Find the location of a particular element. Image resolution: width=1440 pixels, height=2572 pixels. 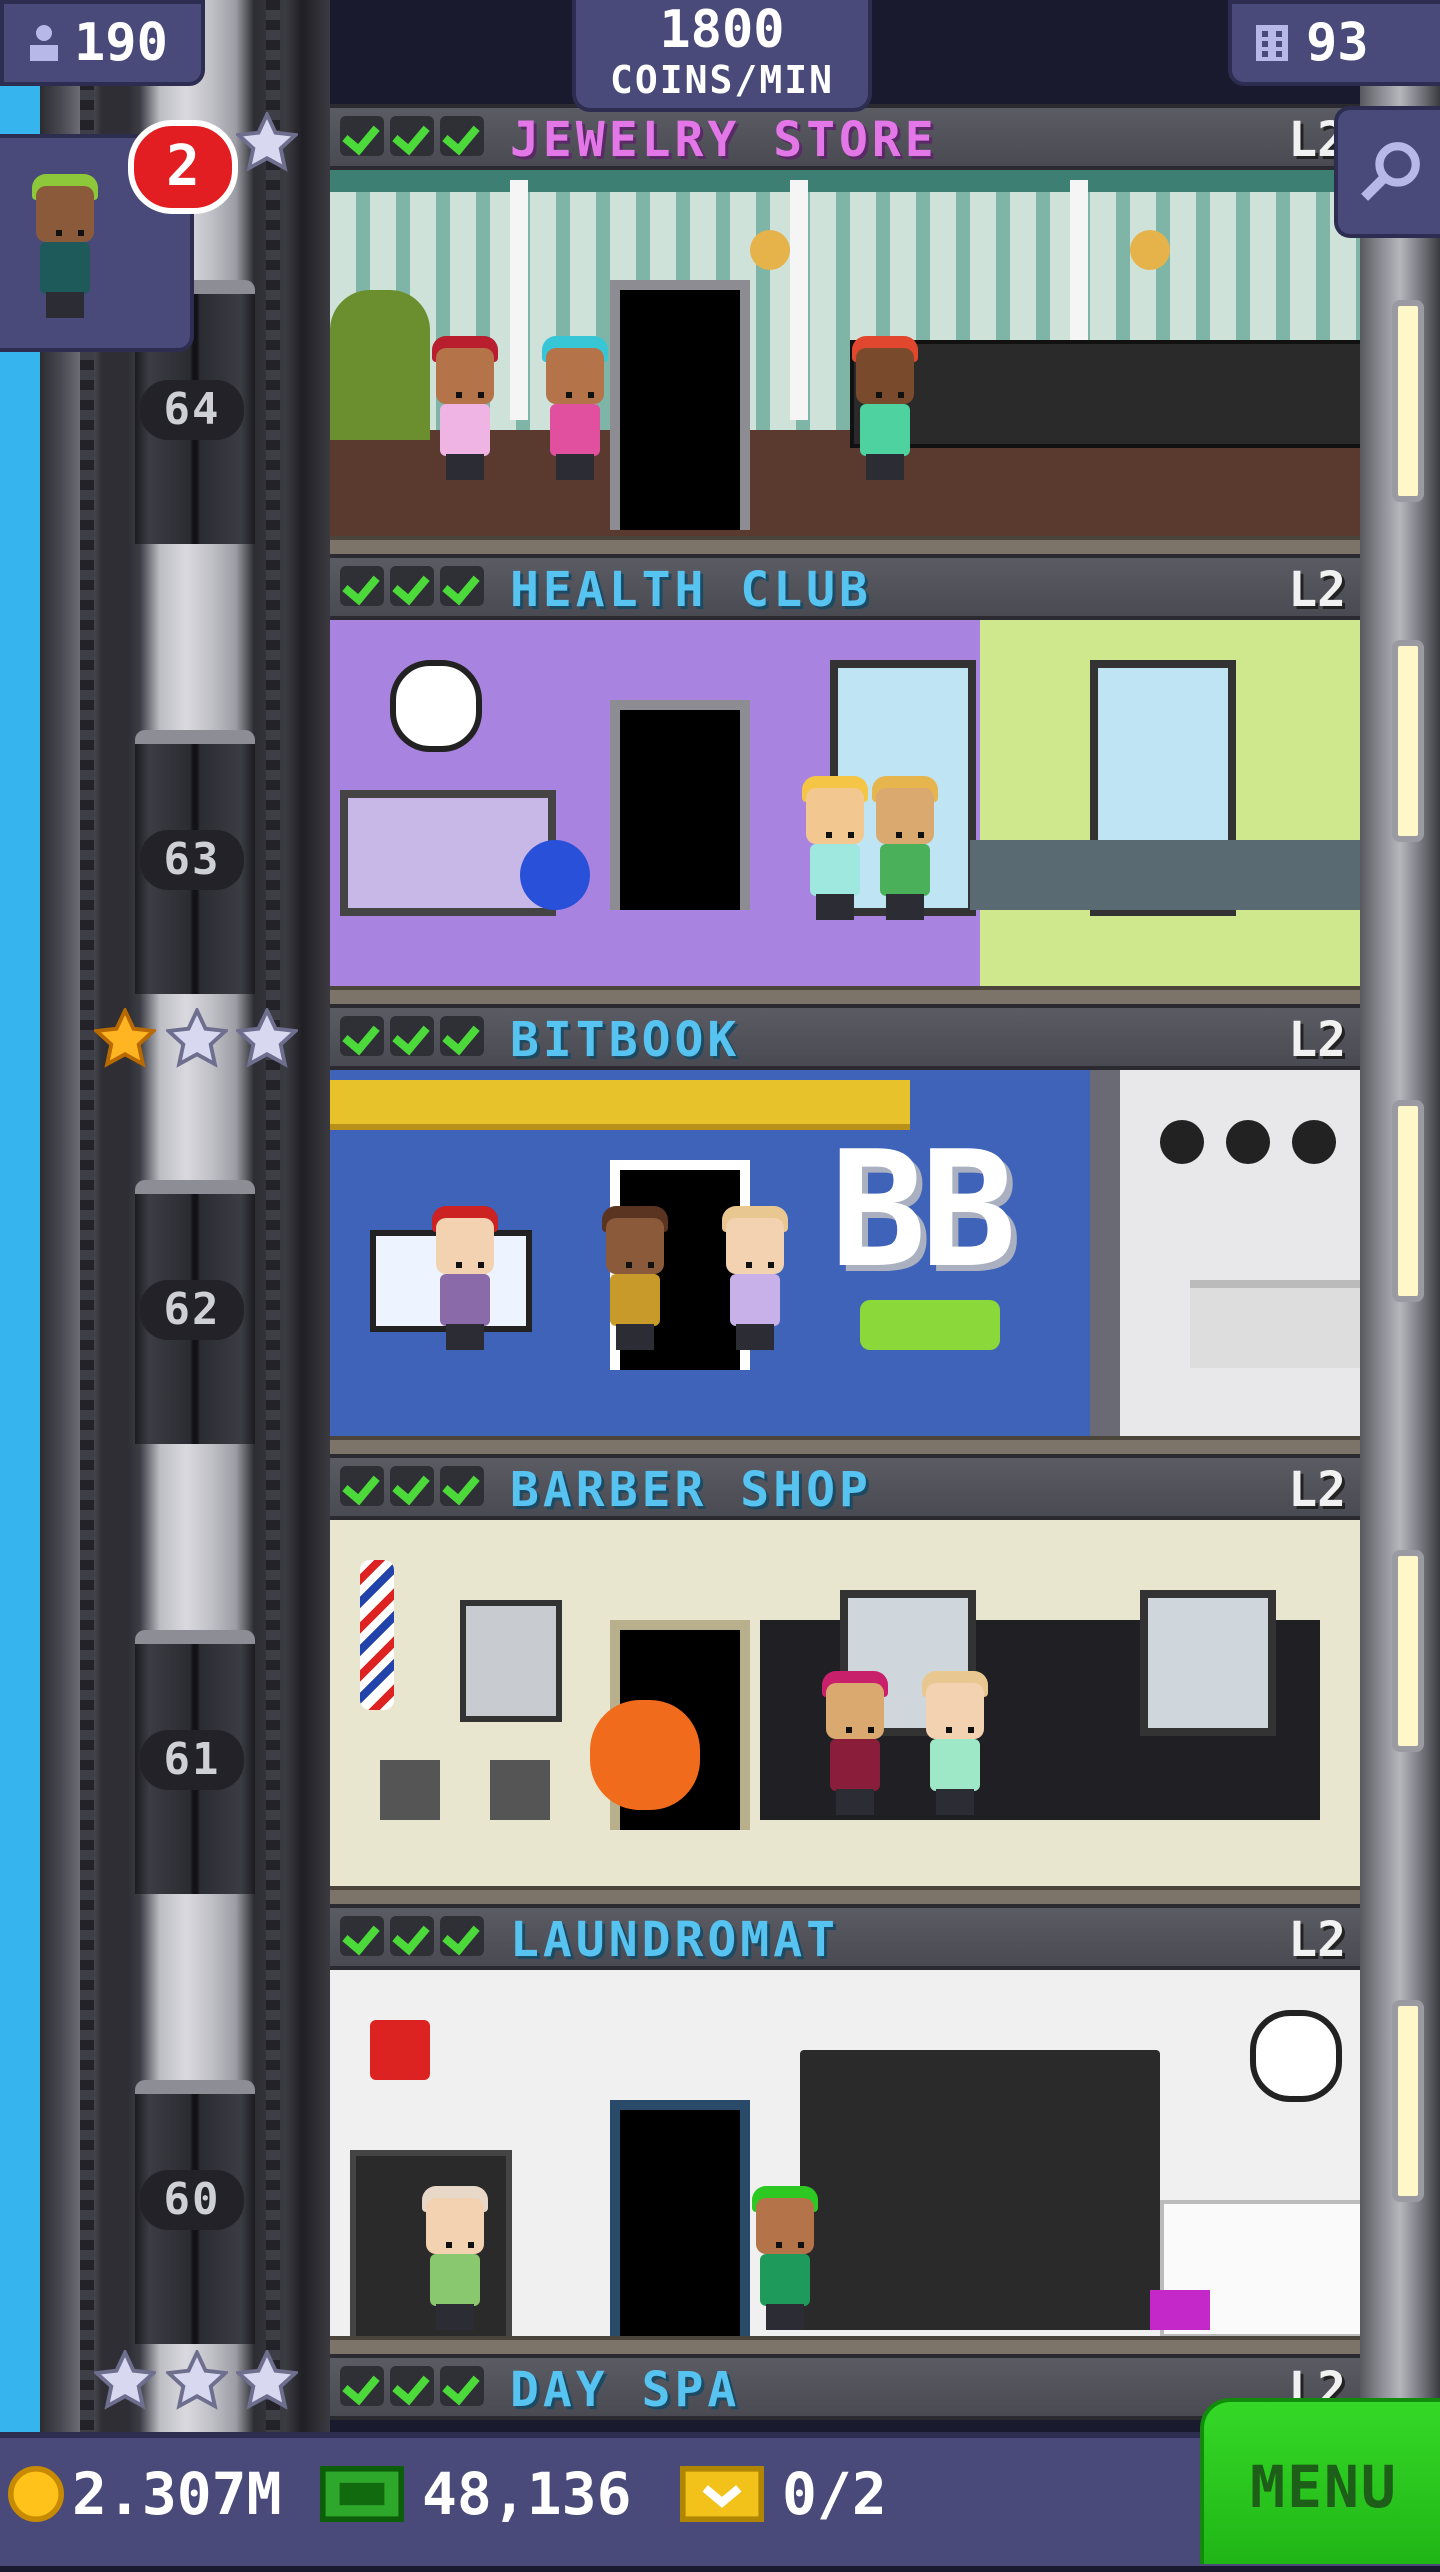

pumpkin-head-person is located at coordinates (645, 1755).